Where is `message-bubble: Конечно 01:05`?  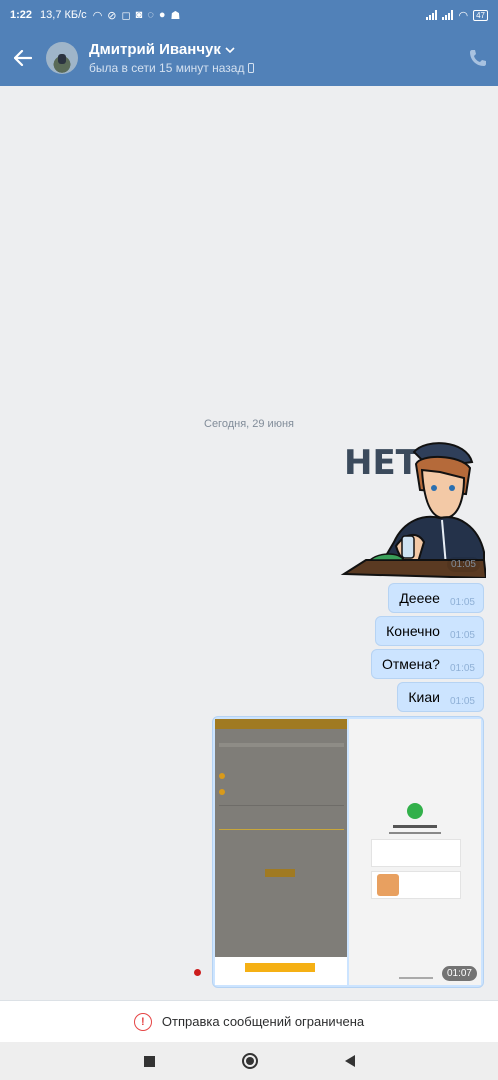 message-bubble: Конечно 01:05 is located at coordinates (429, 631).